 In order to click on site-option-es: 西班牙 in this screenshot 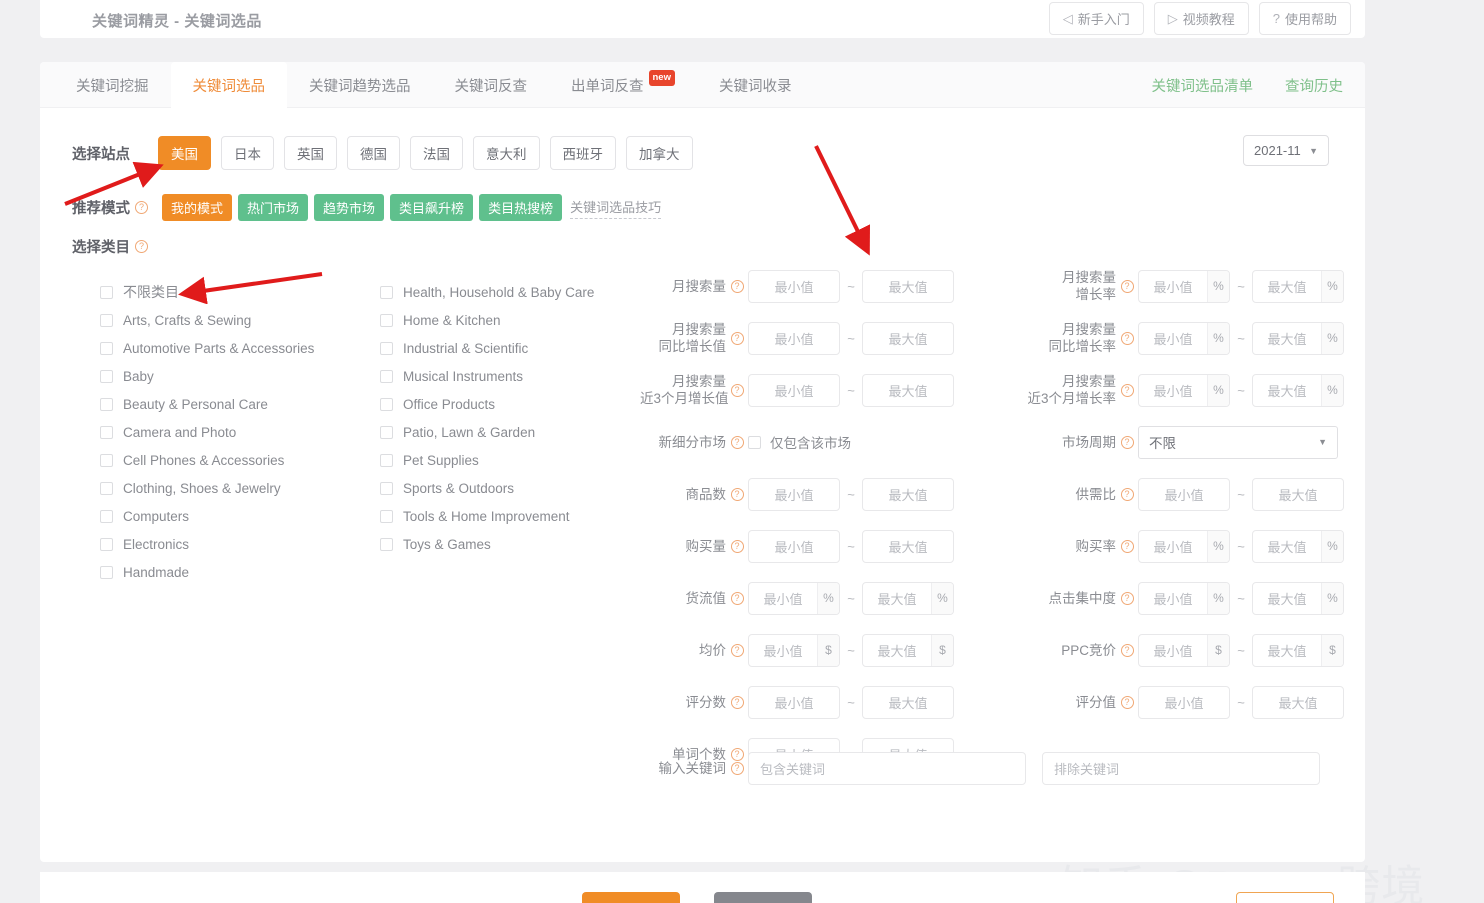, I will do `click(582, 153)`.